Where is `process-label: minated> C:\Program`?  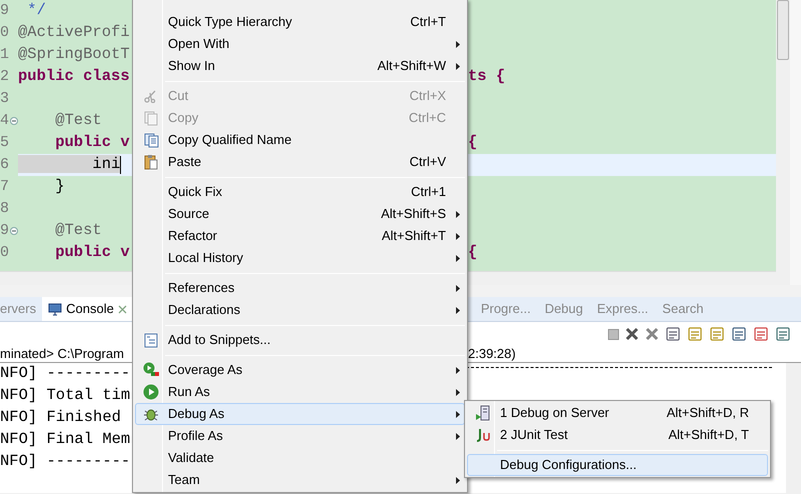
process-label: minated> C:\Program is located at coordinates (62, 354).